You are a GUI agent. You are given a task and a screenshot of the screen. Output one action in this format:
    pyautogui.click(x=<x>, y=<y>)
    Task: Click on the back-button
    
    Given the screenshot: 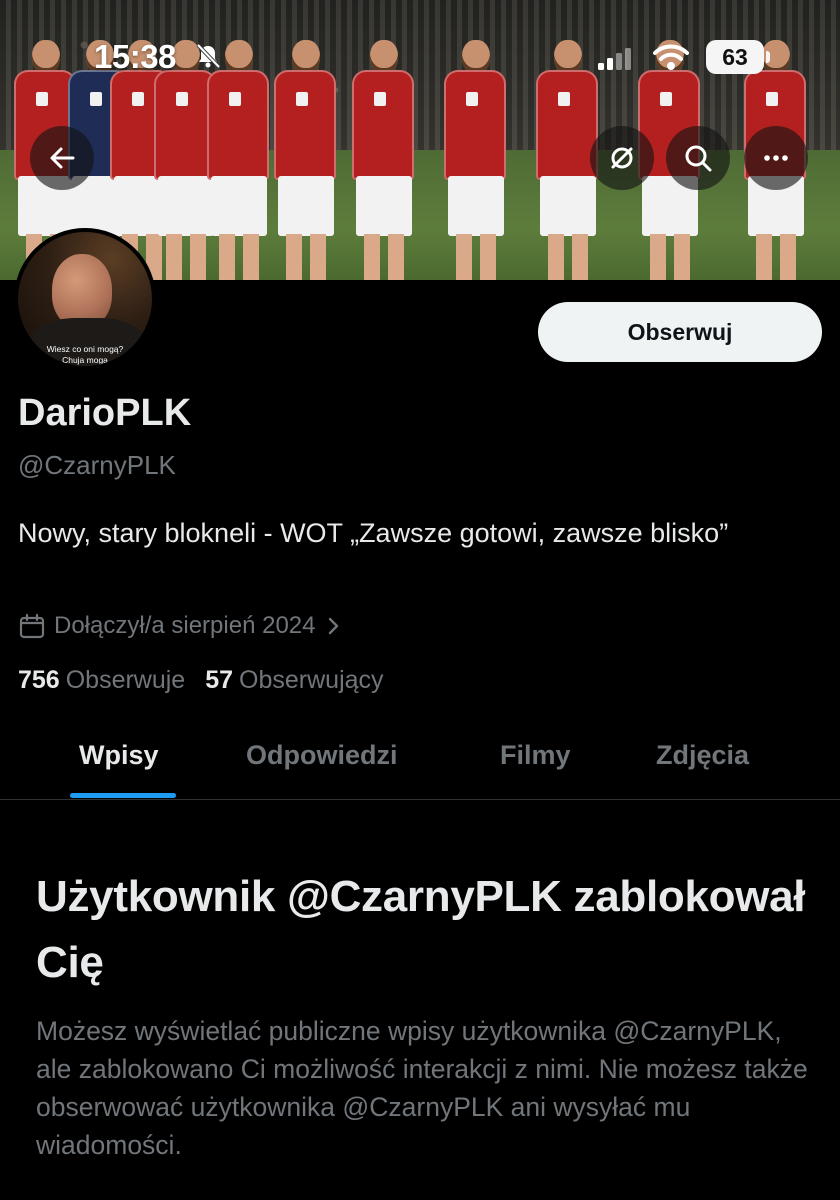 What is the action you would take?
    pyautogui.click(x=62, y=158)
    